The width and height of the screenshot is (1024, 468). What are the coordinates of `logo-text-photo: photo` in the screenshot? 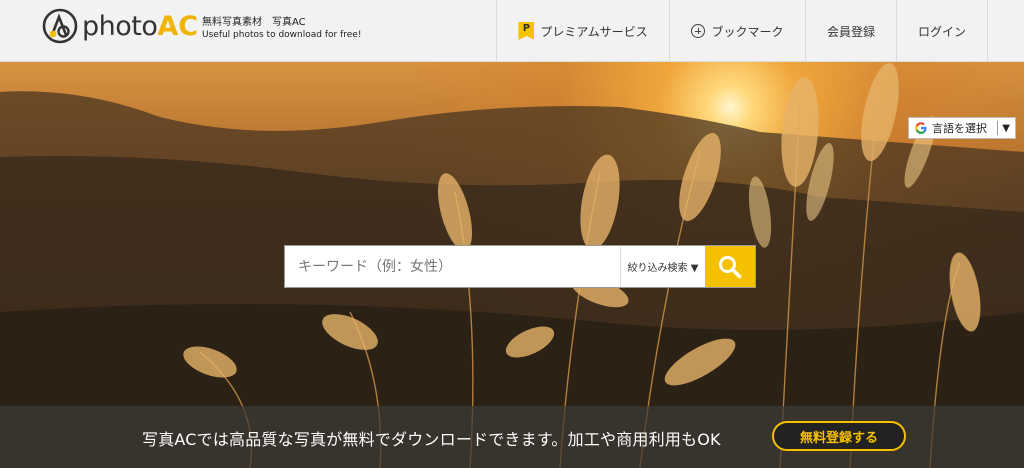 It's located at (120, 26).